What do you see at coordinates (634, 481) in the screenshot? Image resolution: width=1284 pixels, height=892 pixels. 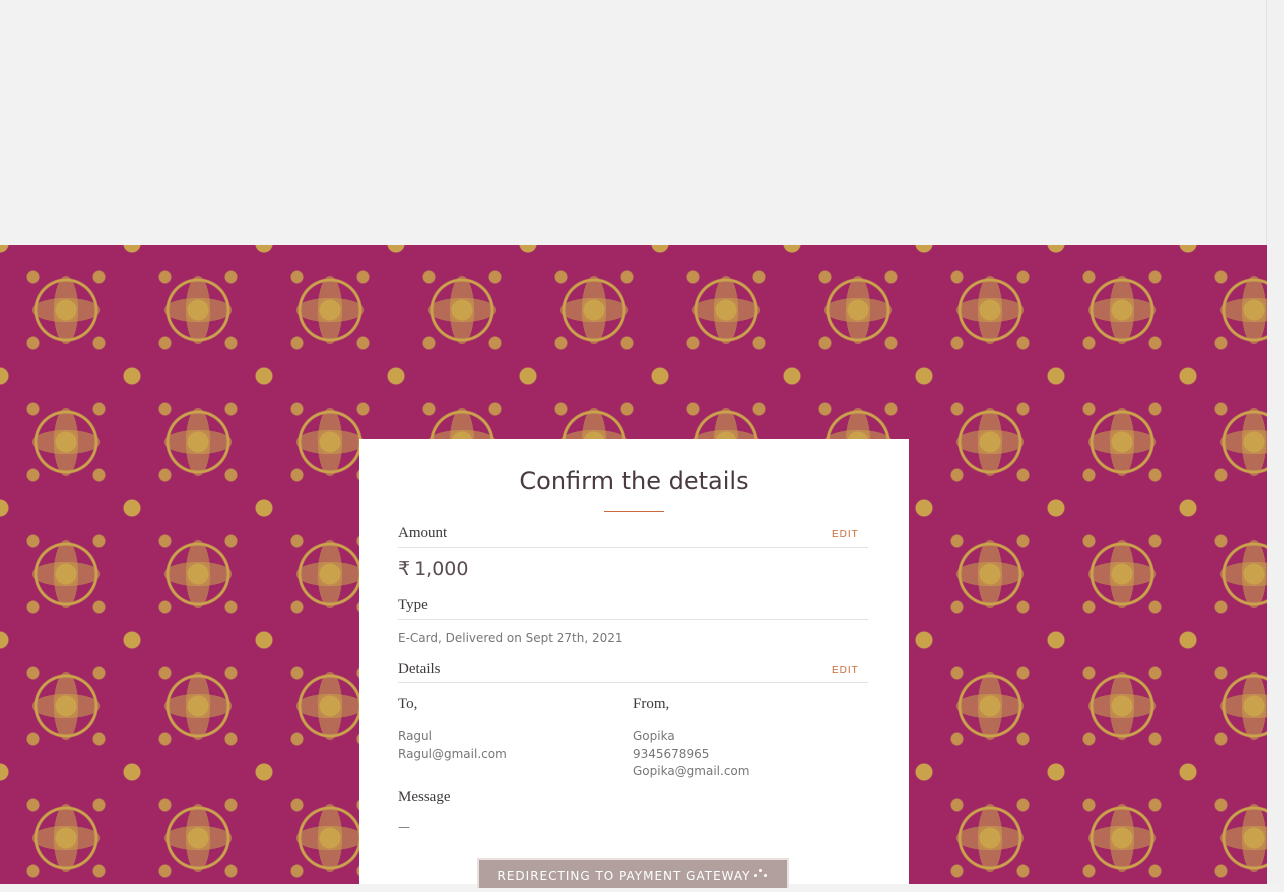 I see `page-title: Confirm the details` at bounding box center [634, 481].